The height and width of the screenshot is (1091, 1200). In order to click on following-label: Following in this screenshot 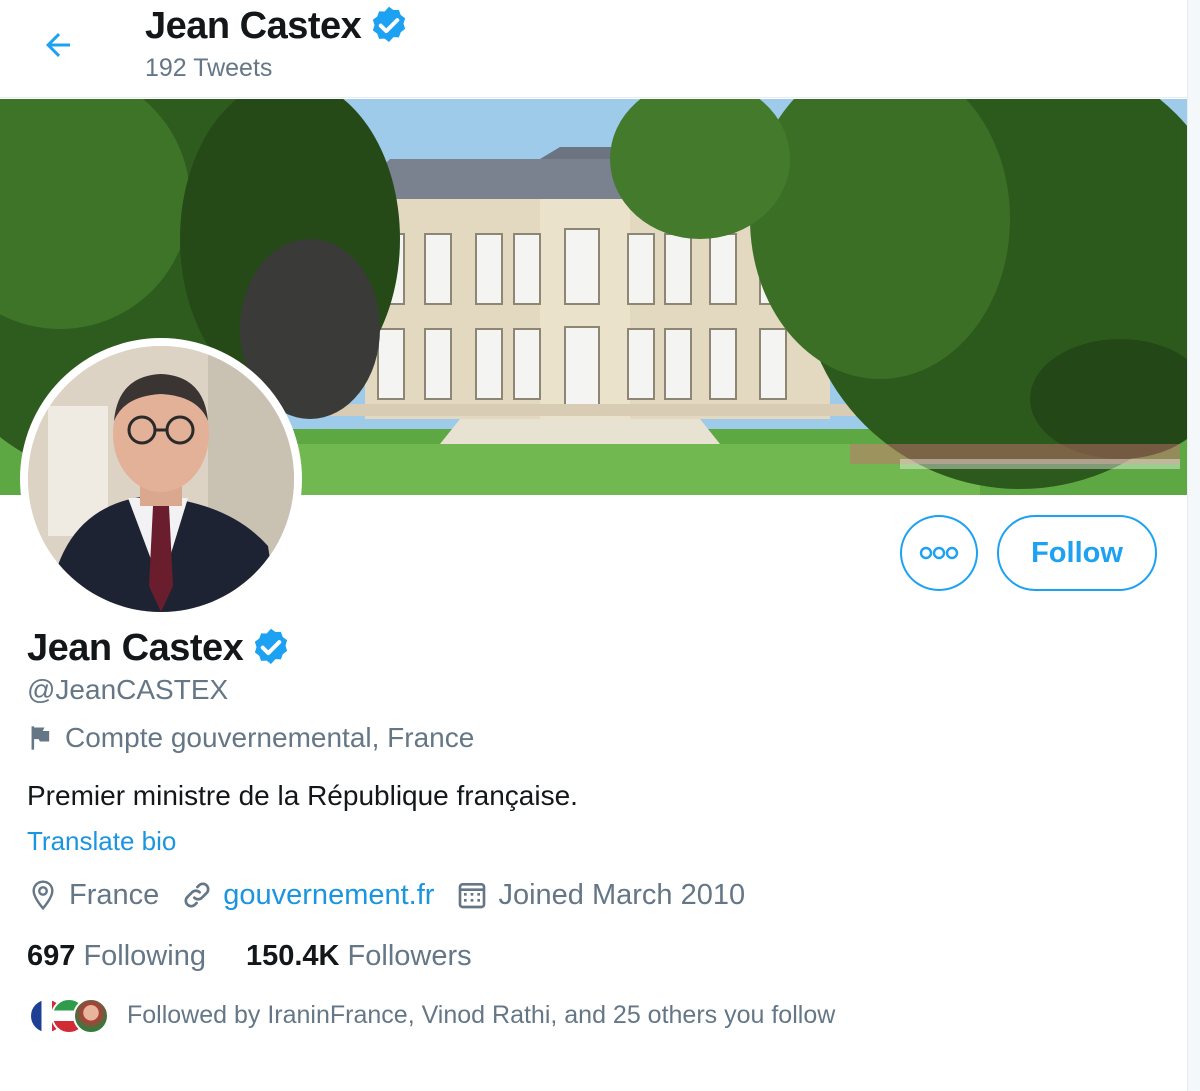, I will do `click(144, 956)`.